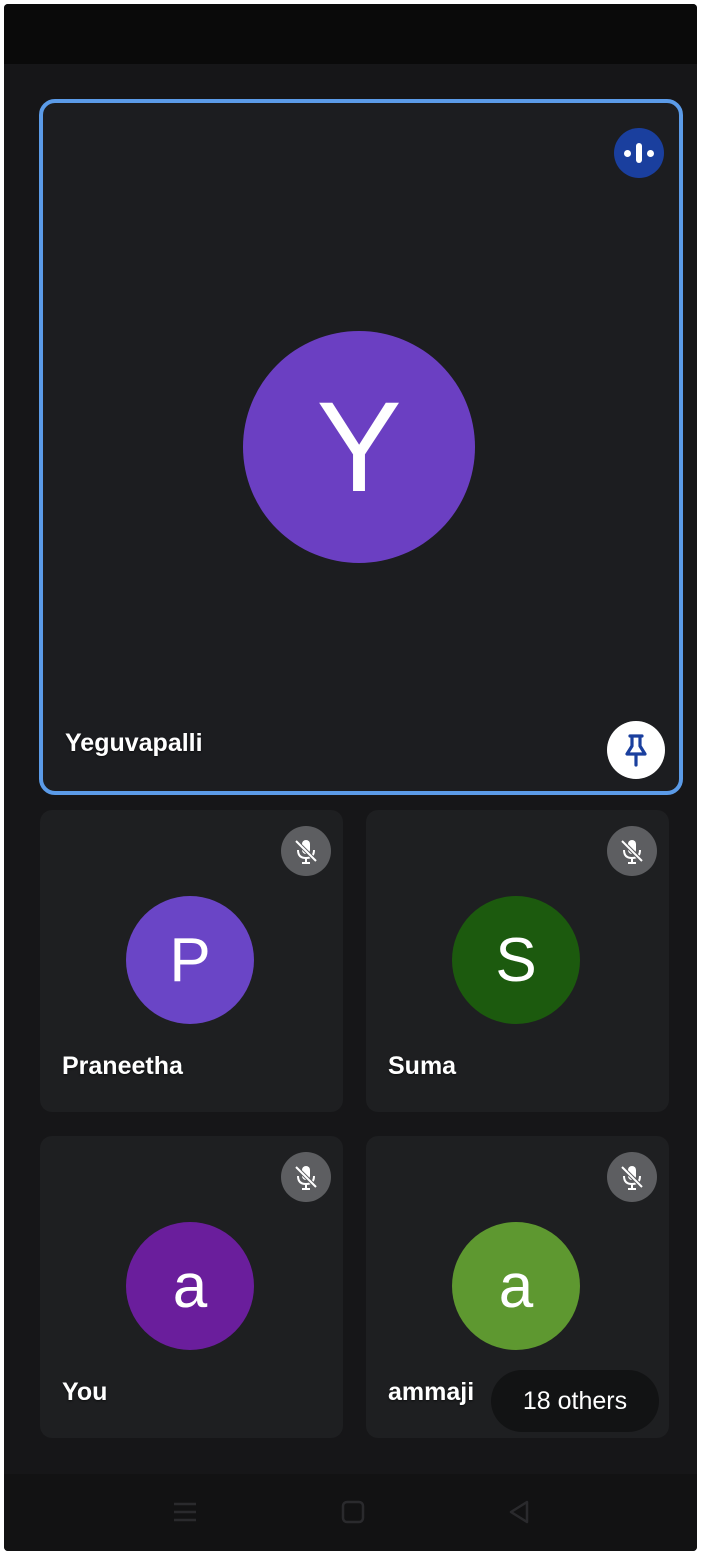  What do you see at coordinates (353, 1512) in the screenshot?
I see `home-icon` at bounding box center [353, 1512].